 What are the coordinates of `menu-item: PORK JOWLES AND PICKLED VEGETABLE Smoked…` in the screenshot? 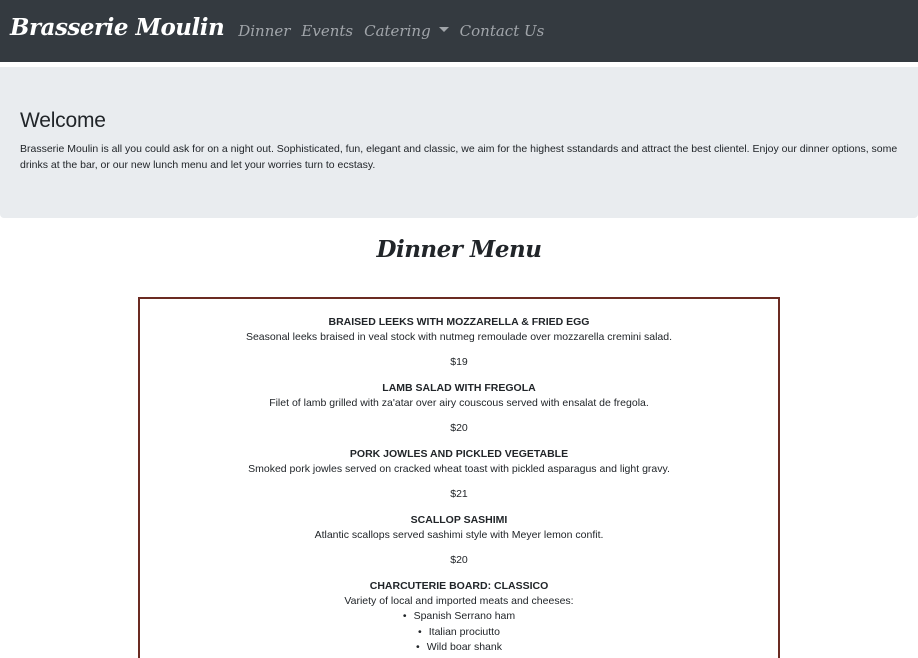 It's located at (459, 474).